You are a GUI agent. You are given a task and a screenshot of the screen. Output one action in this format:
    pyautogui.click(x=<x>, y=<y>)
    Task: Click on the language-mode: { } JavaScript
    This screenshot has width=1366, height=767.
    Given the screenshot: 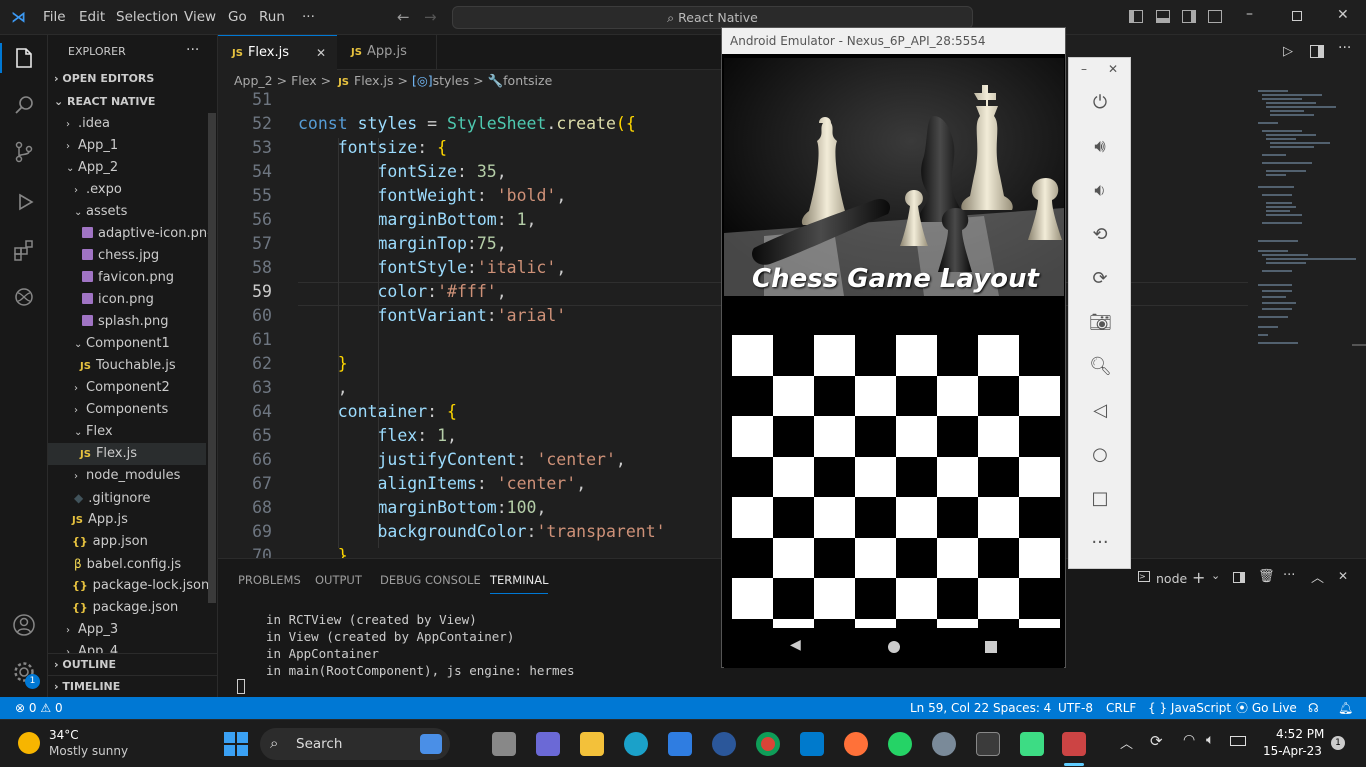 What is the action you would take?
    pyautogui.click(x=1189, y=708)
    